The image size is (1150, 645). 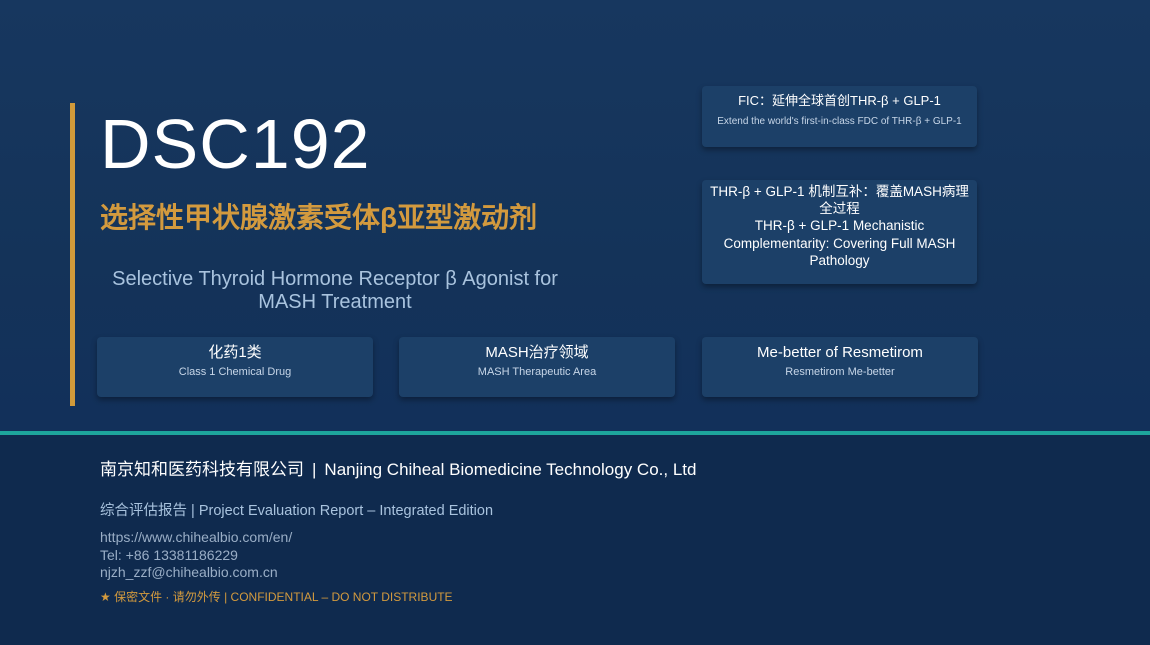 What do you see at coordinates (319, 217) in the screenshot?
I see `subtitle-chinese: 选择性甲状腺激素受体β亚型激动剂` at bounding box center [319, 217].